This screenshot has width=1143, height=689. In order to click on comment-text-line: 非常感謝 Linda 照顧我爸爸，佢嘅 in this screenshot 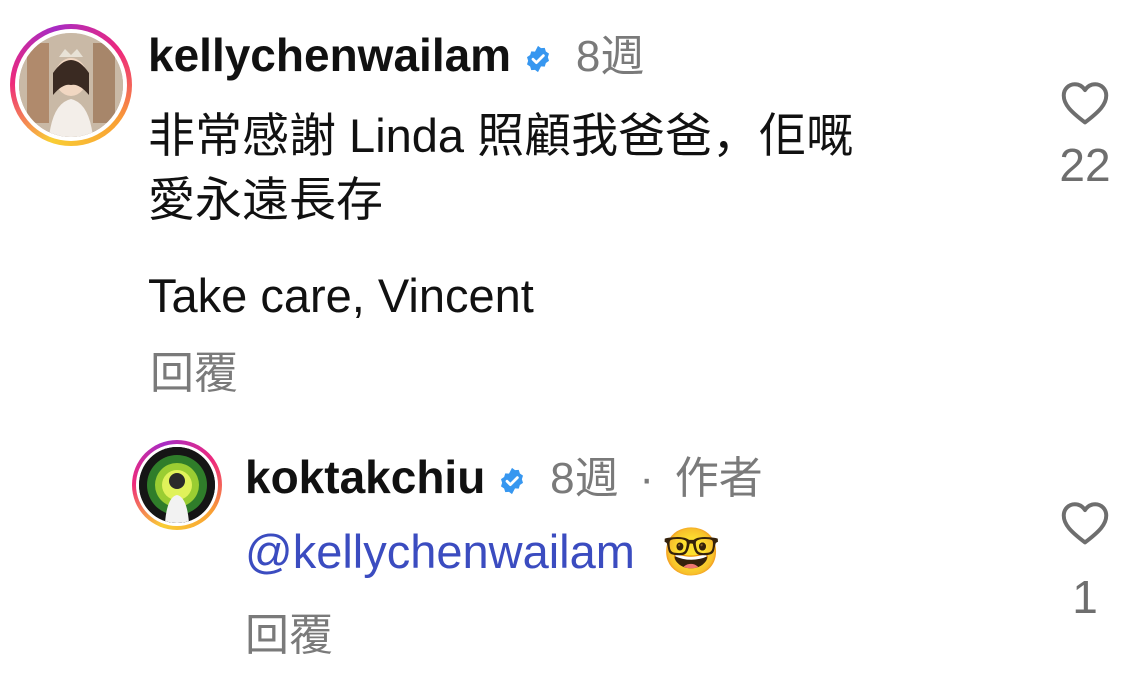, I will do `click(501, 135)`.